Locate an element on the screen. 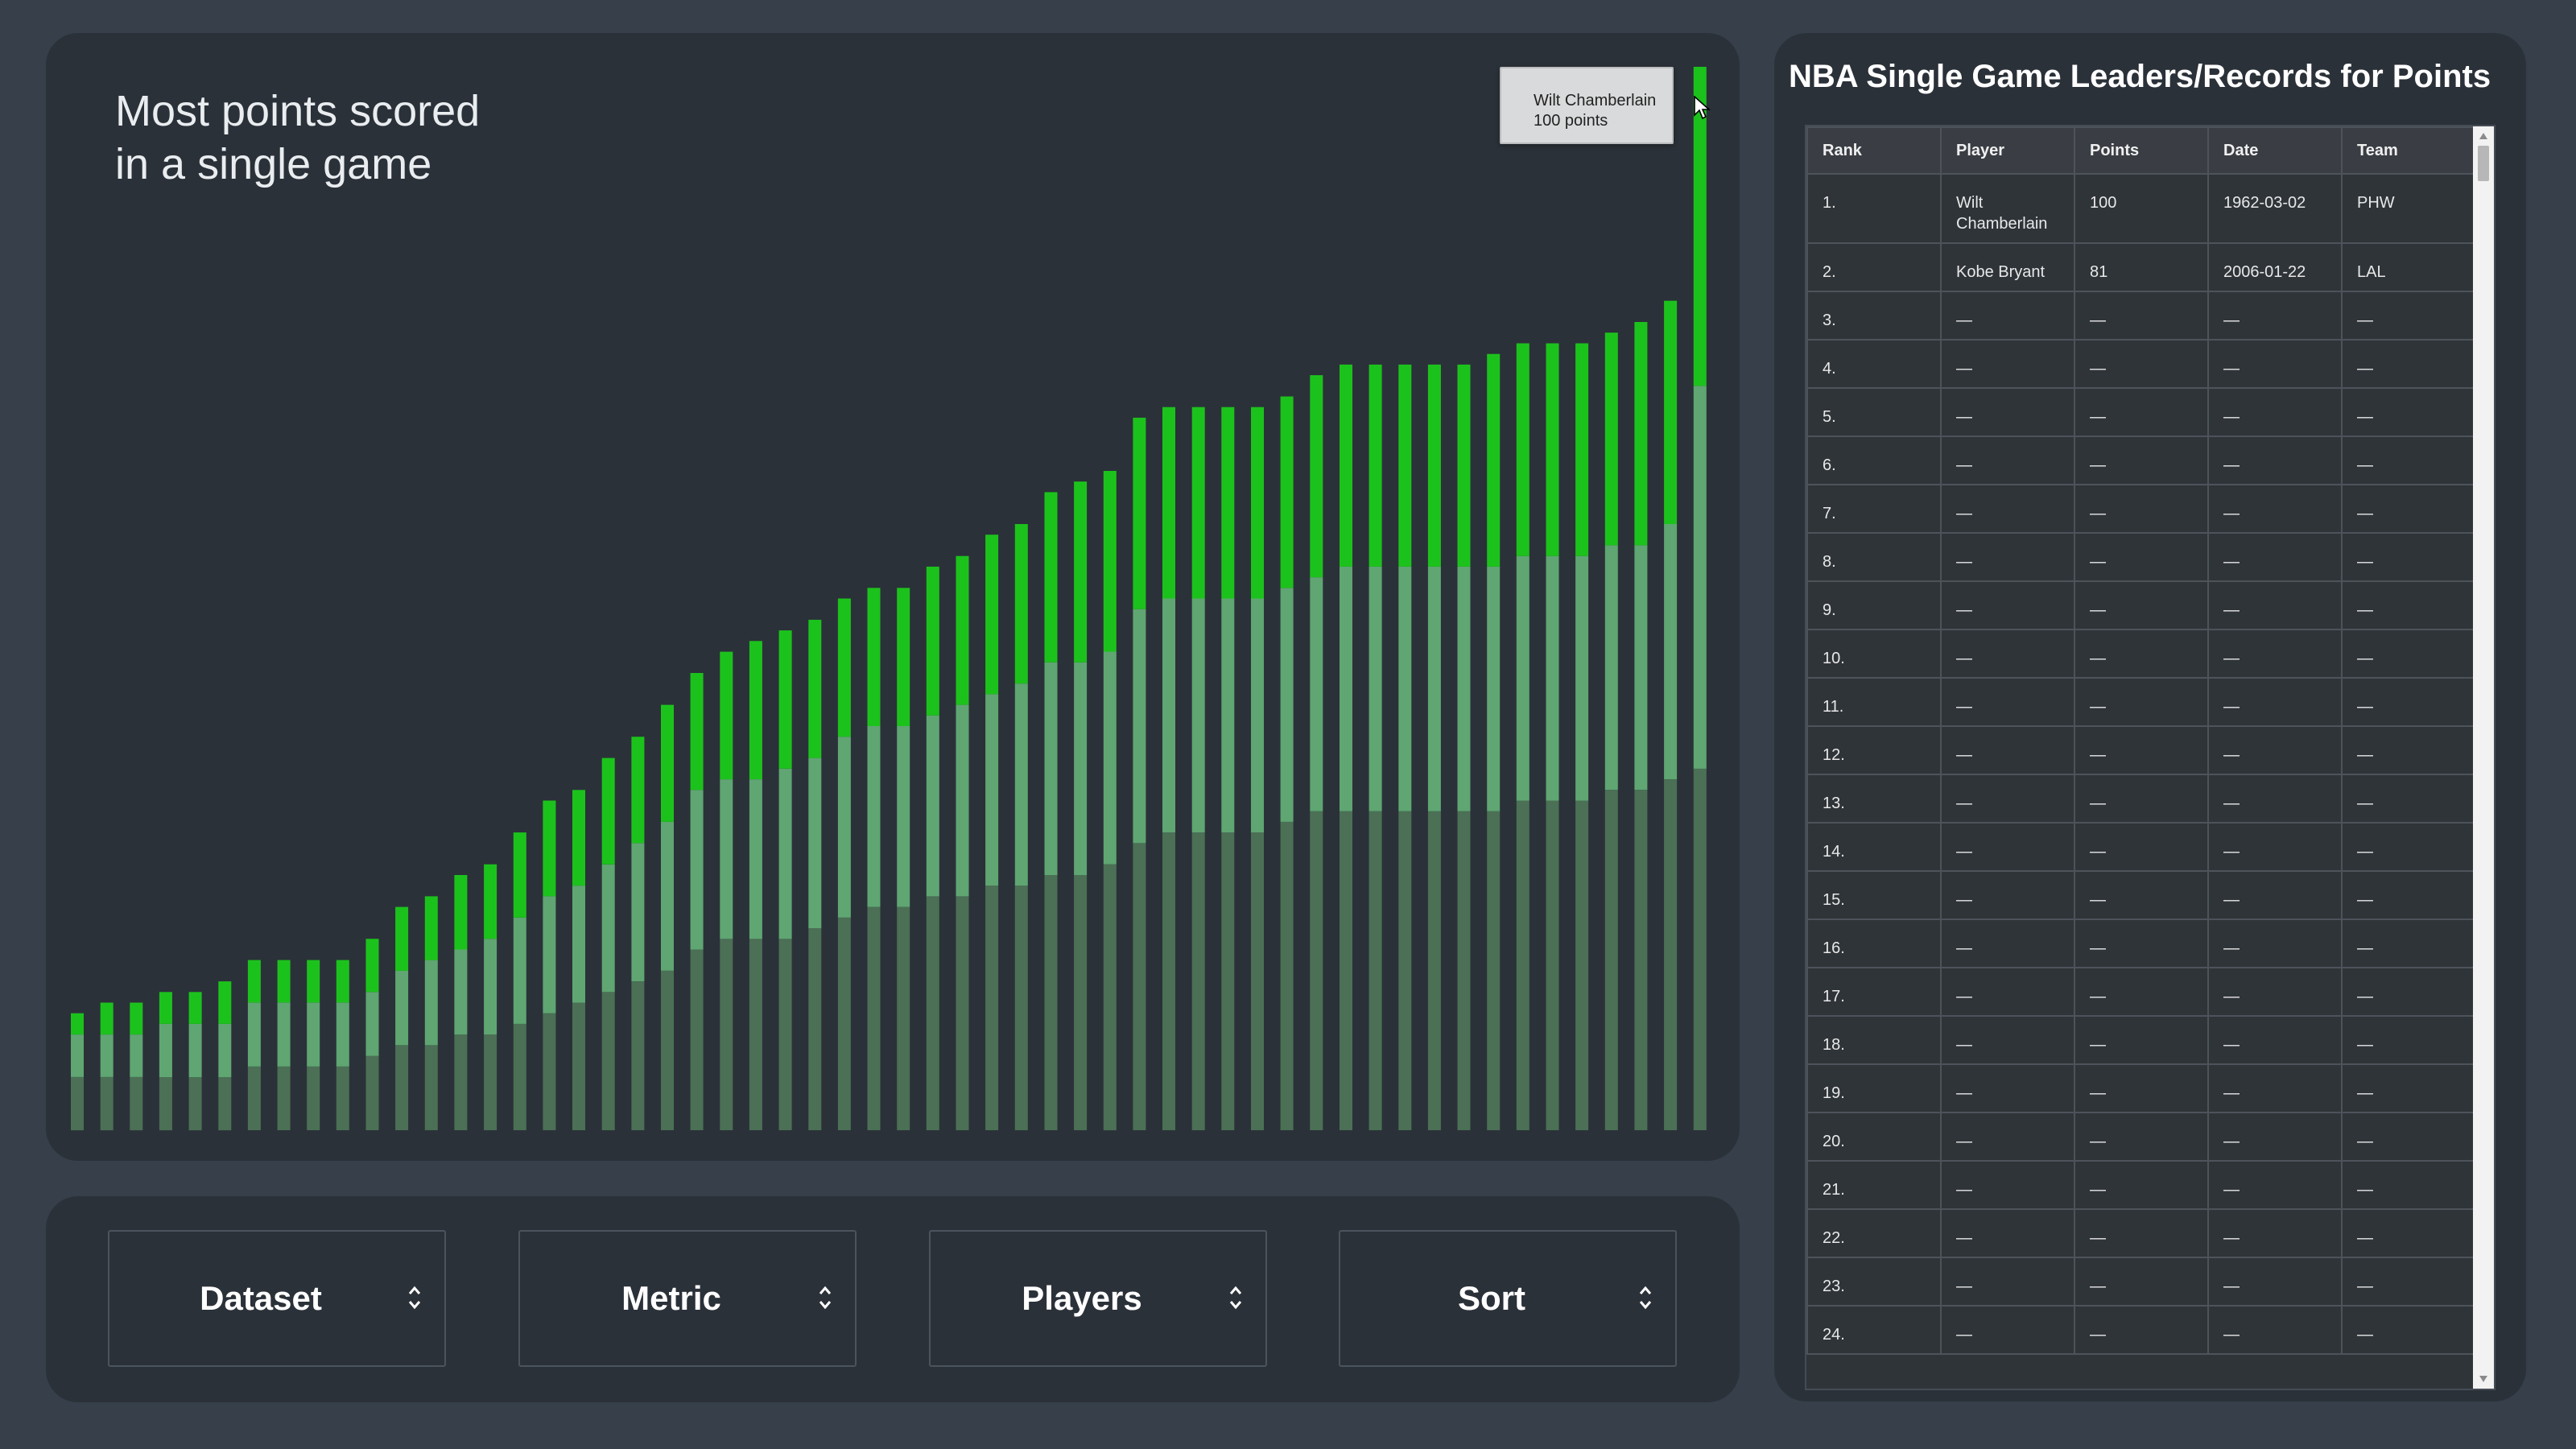 Image resolution: width=2576 pixels, height=1449 pixels. table-row: 12. — — — — is located at coordinates (2141, 750).